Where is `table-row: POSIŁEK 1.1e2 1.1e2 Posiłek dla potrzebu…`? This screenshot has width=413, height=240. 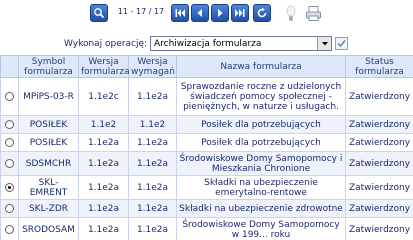 table-row: POSIŁEK 1.1e2 1.1e2 Posiłek dla potrzebu… is located at coordinates (206, 124).